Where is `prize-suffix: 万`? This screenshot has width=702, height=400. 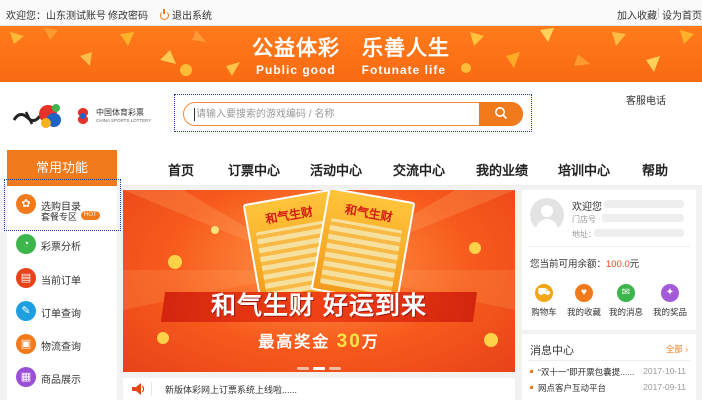
prize-suffix: 万 is located at coordinates (370, 342).